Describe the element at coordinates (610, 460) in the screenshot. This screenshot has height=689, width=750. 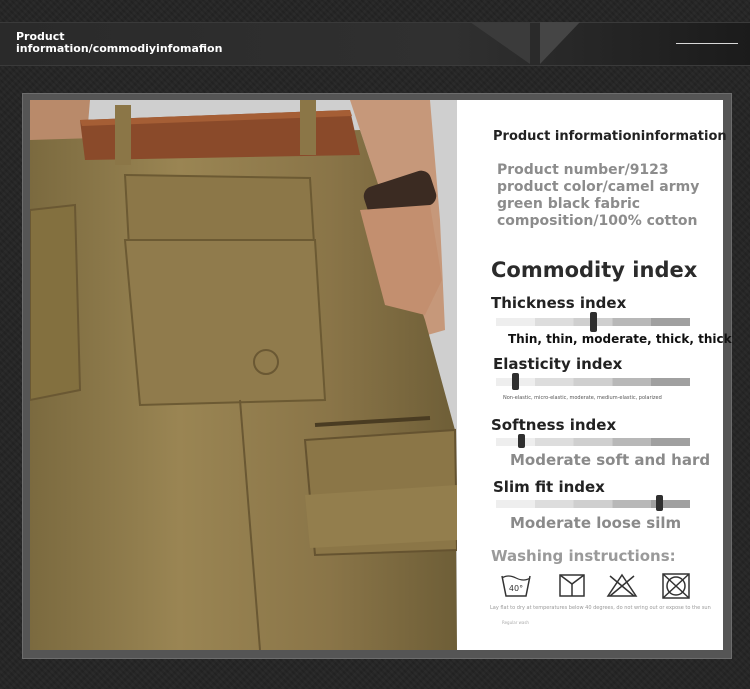
I see `softness-index-scale: Moderate soft and hard` at that location.